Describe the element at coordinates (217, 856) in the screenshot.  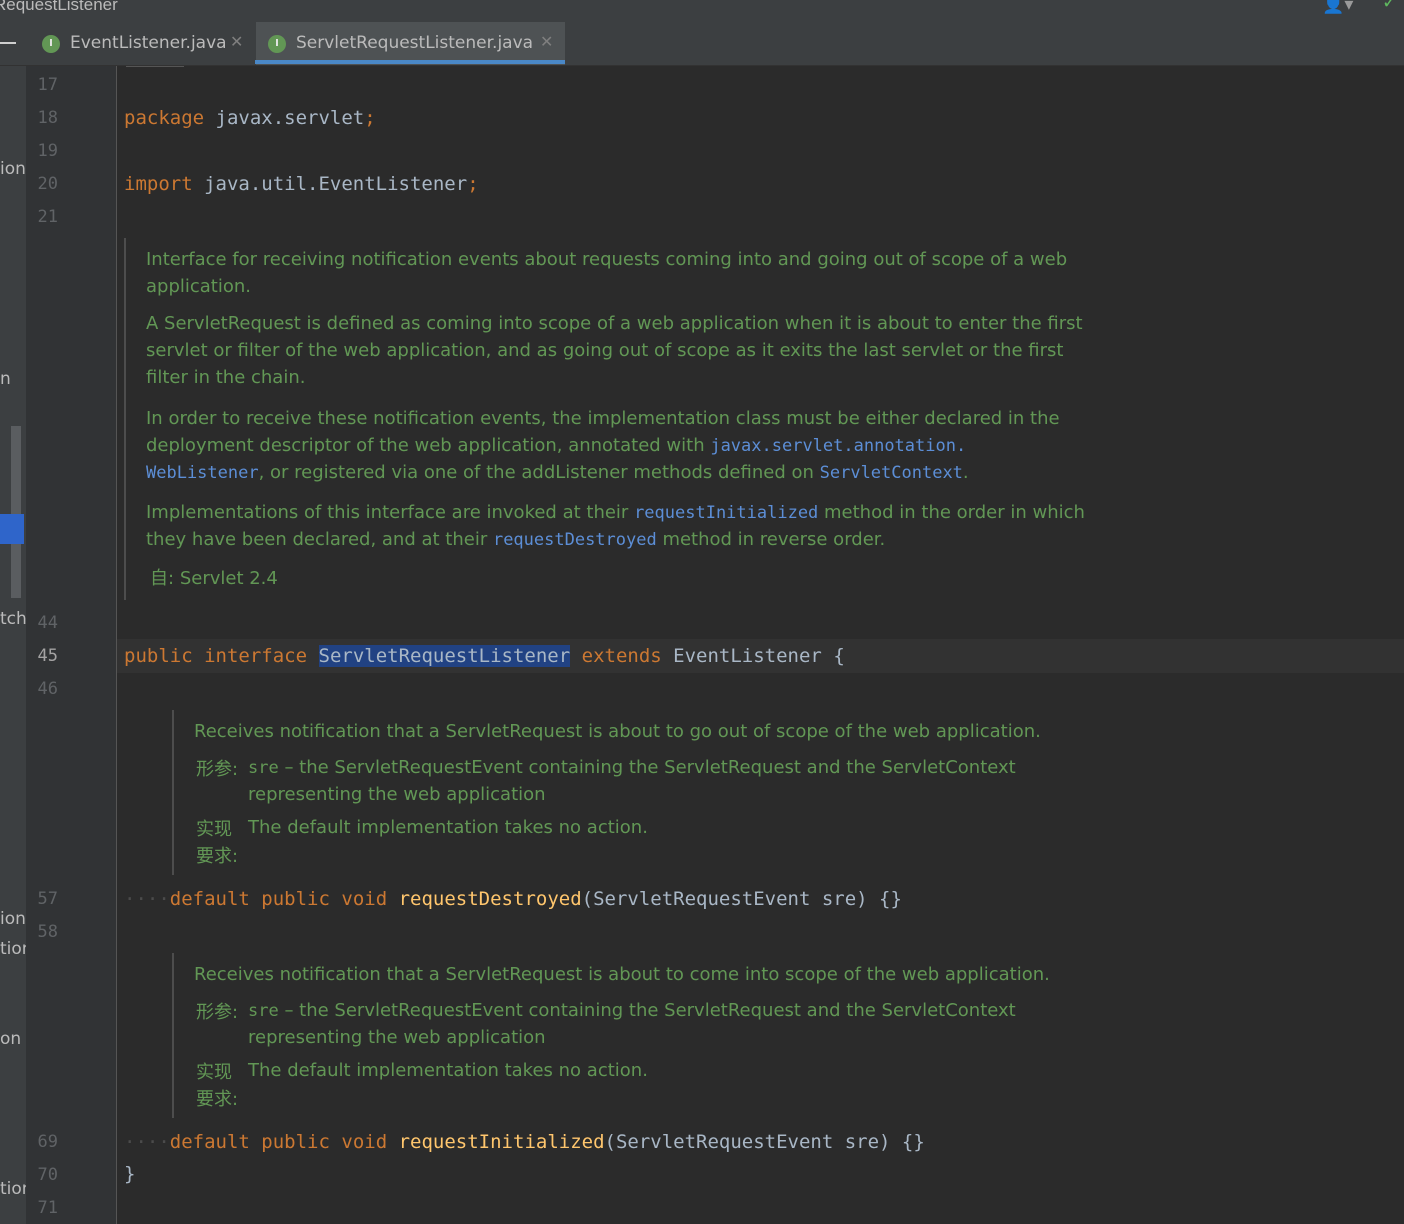
I see `impl-label: 要求:` at that location.